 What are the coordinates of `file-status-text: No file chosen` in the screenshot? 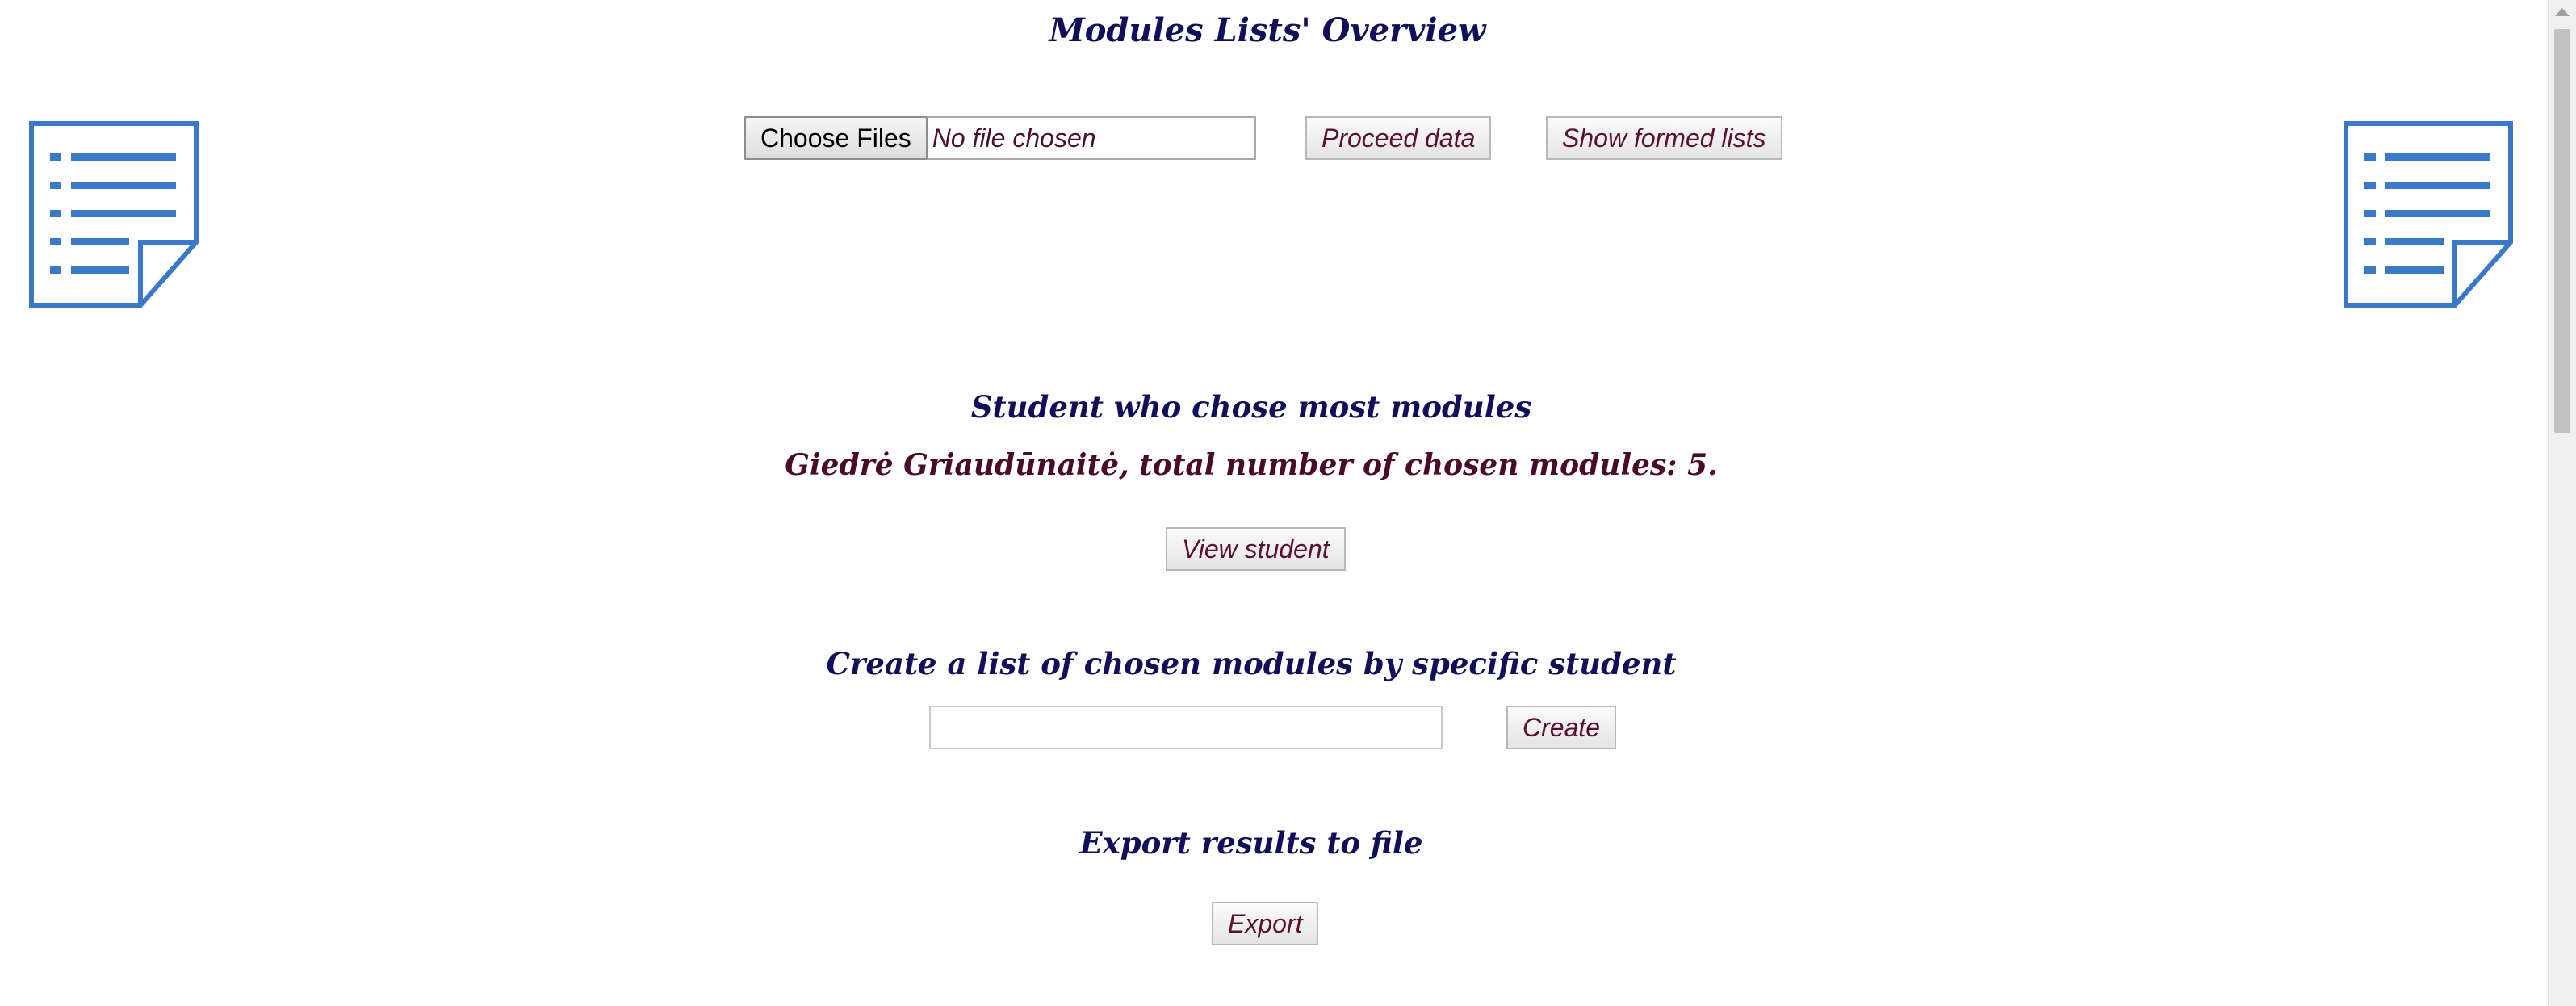 It's located at (1014, 138).